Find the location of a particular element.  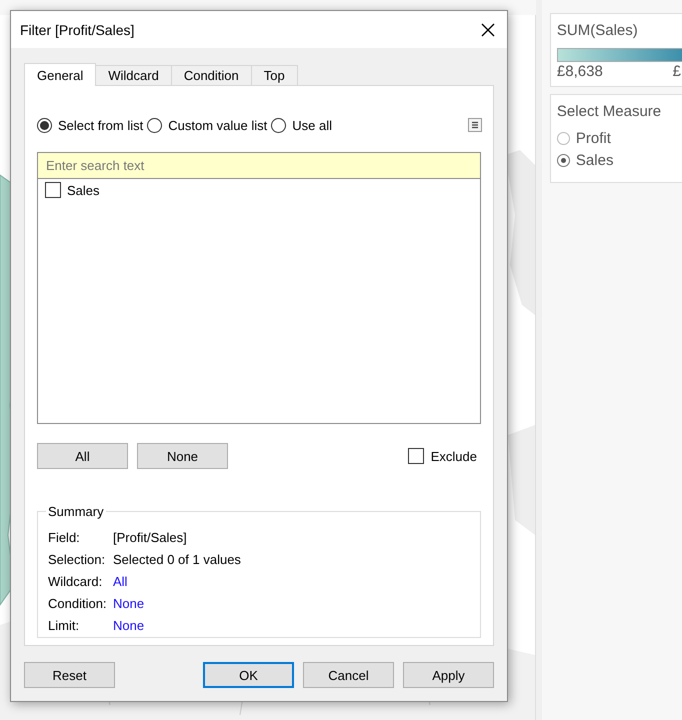

window-title: Filter [Profit/Sales] is located at coordinates (77, 30).